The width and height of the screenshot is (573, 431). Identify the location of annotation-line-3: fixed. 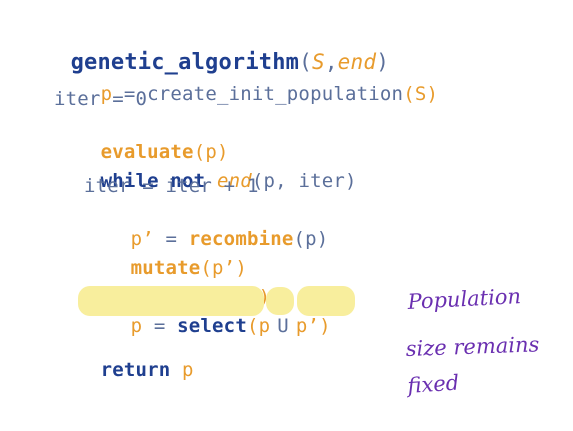
(432, 384).